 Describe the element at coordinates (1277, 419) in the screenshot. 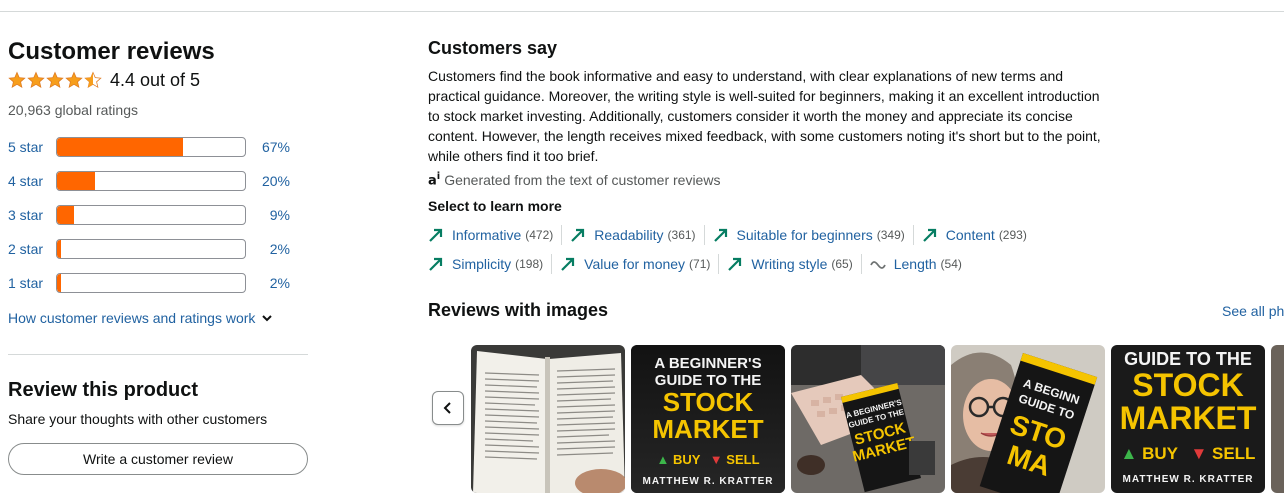

I see `review-image-partial` at that location.